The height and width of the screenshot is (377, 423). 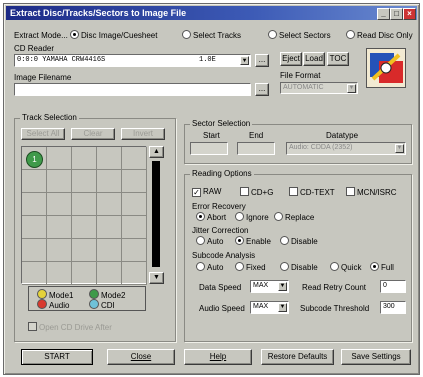 What do you see at coordinates (141, 357) in the screenshot?
I see `close-button: Close` at bounding box center [141, 357].